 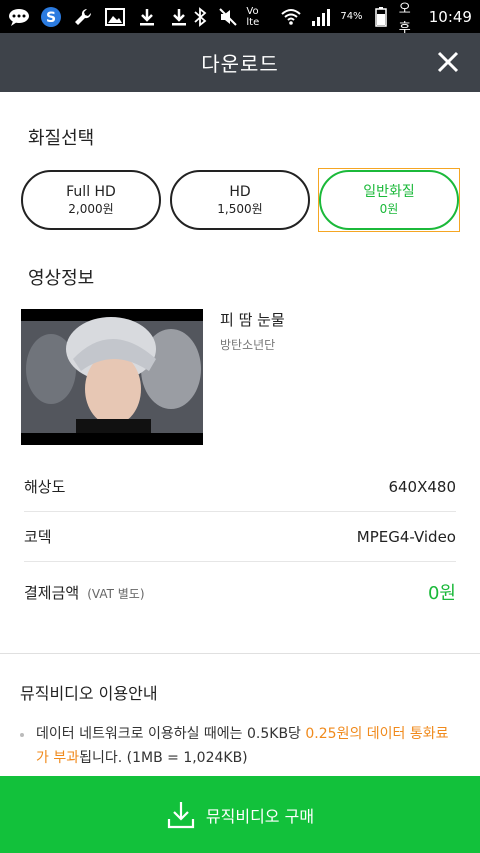 I want to click on buy-button: 뮤직비디오 구매, so click(x=240, y=814).